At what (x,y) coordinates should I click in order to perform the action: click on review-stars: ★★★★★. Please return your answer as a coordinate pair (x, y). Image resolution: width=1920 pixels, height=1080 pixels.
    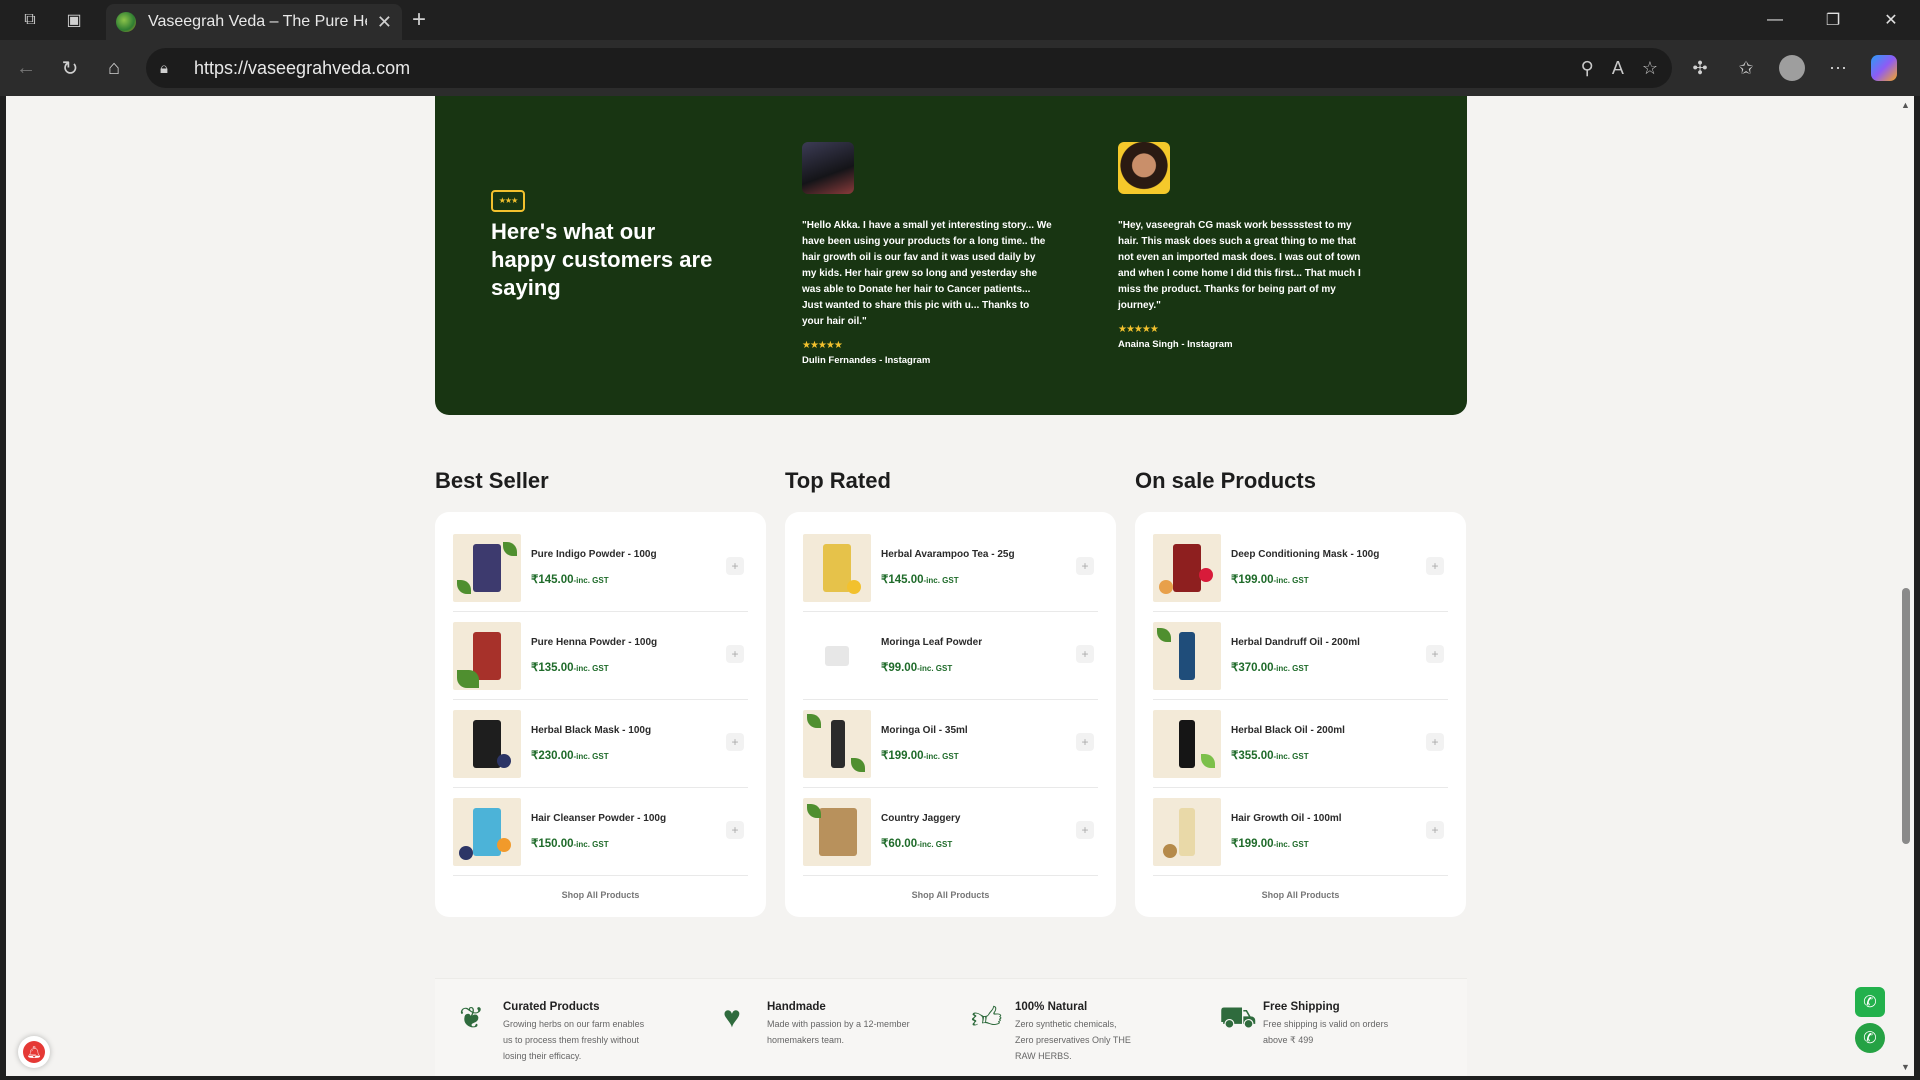
    Looking at the image, I should click on (1138, 329).